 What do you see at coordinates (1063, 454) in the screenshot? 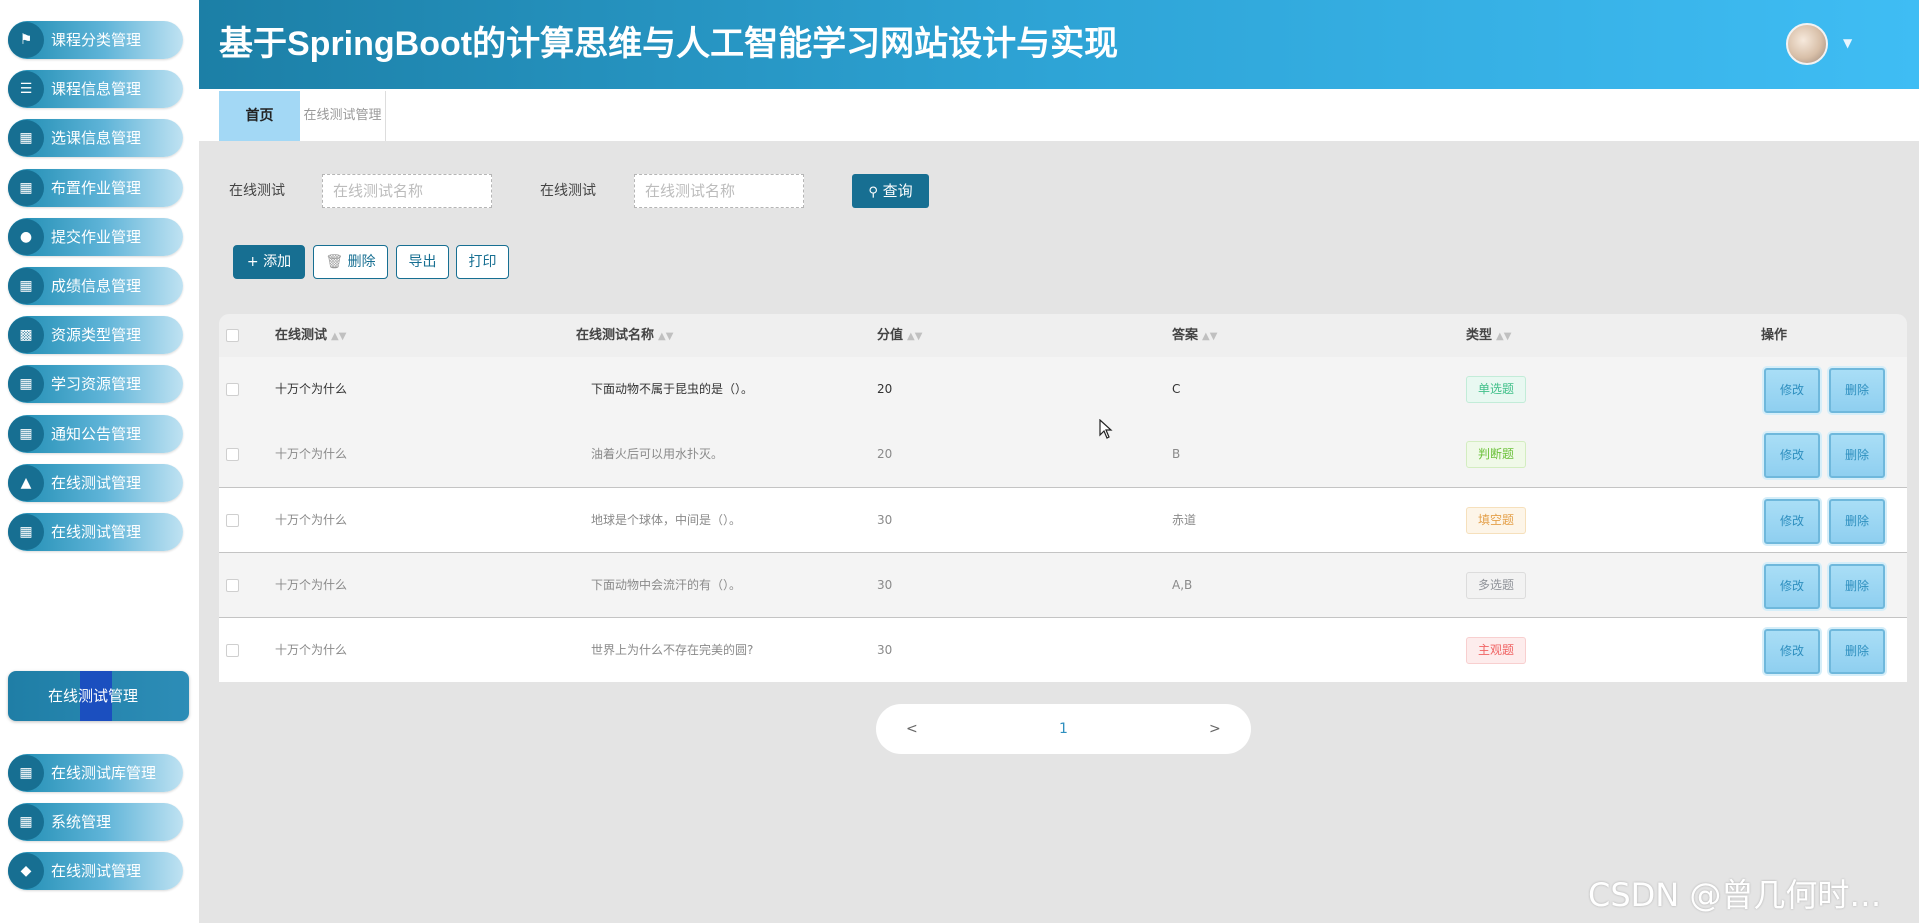
I see `table-row: 十万个为什么 油着火后可以用水扑灭。 20 B 判断题 修改 删除` at bounding box center [1063, 454].